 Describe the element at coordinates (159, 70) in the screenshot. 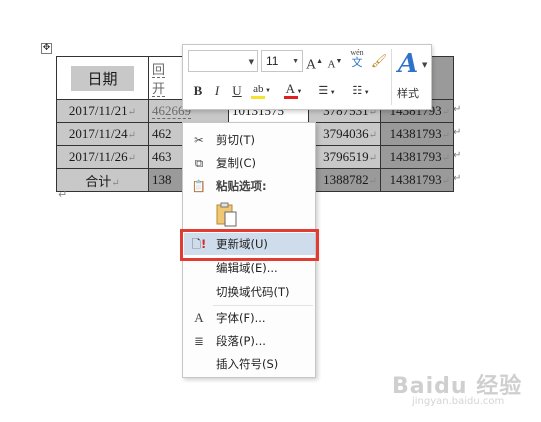

I see `header-col-b-label: 回` at that location.